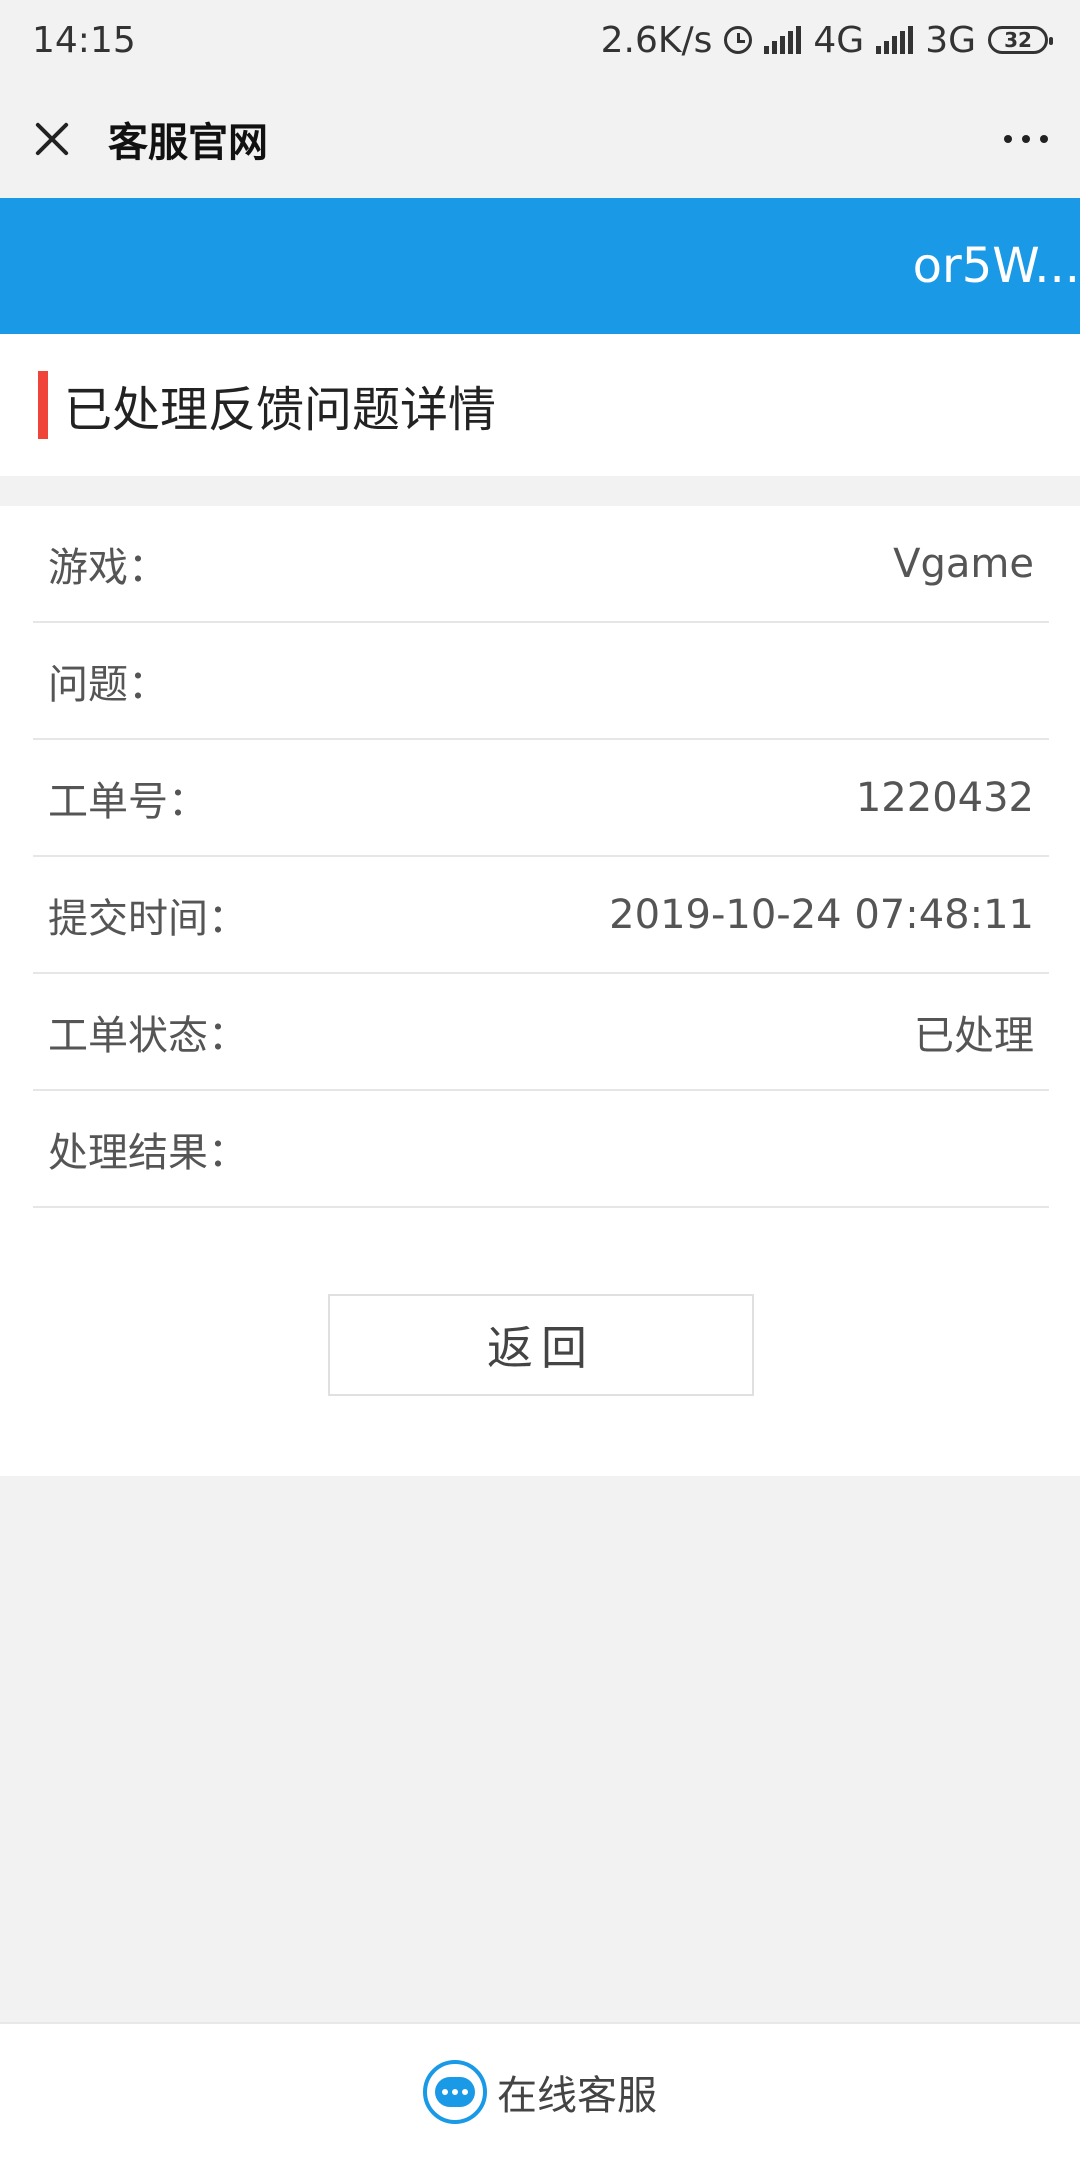 This screenshot has width=1080, height=2160. What do you see at coordinates (821, 914) in the screenshot?
I see `detail-value: 2019-10-24 07:48:11` at bounding box center [821, 914].